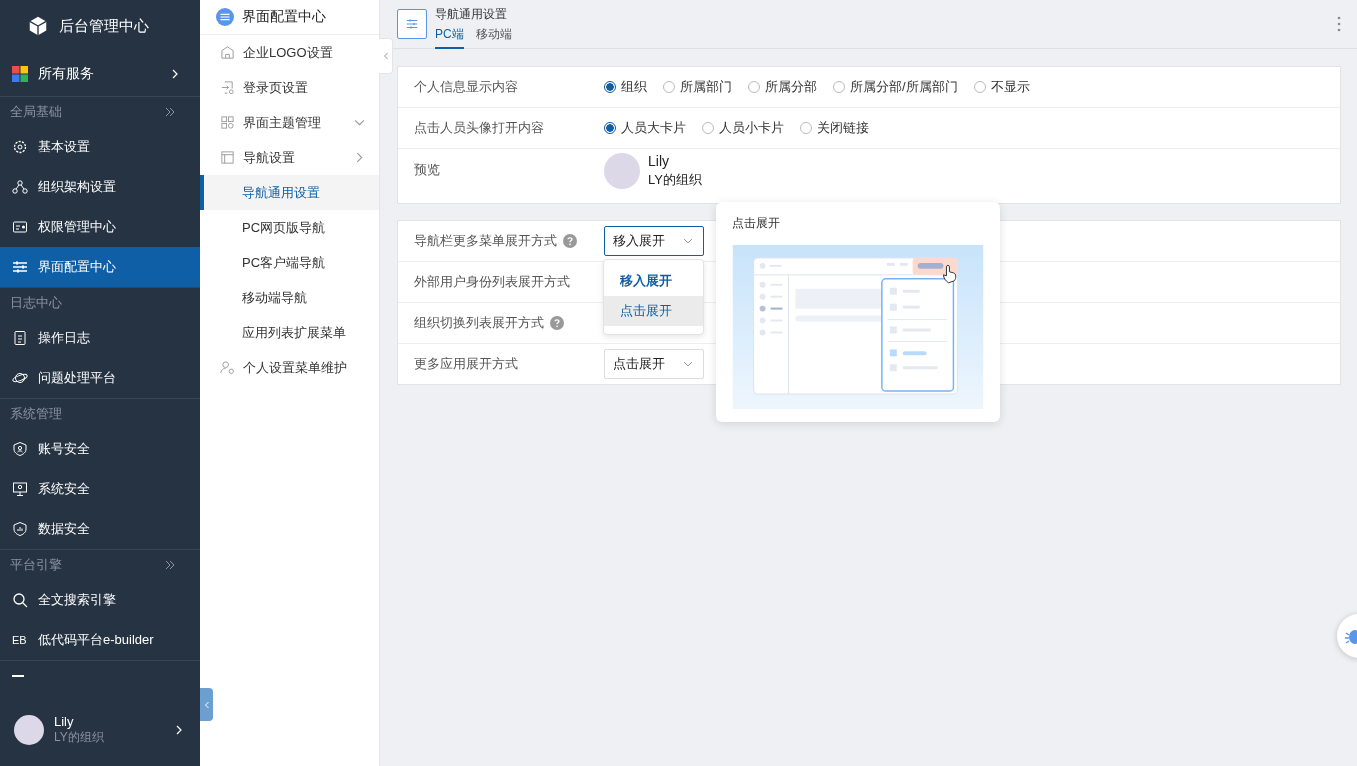  I want to click on preview-name: Lily, so click(659, 161).